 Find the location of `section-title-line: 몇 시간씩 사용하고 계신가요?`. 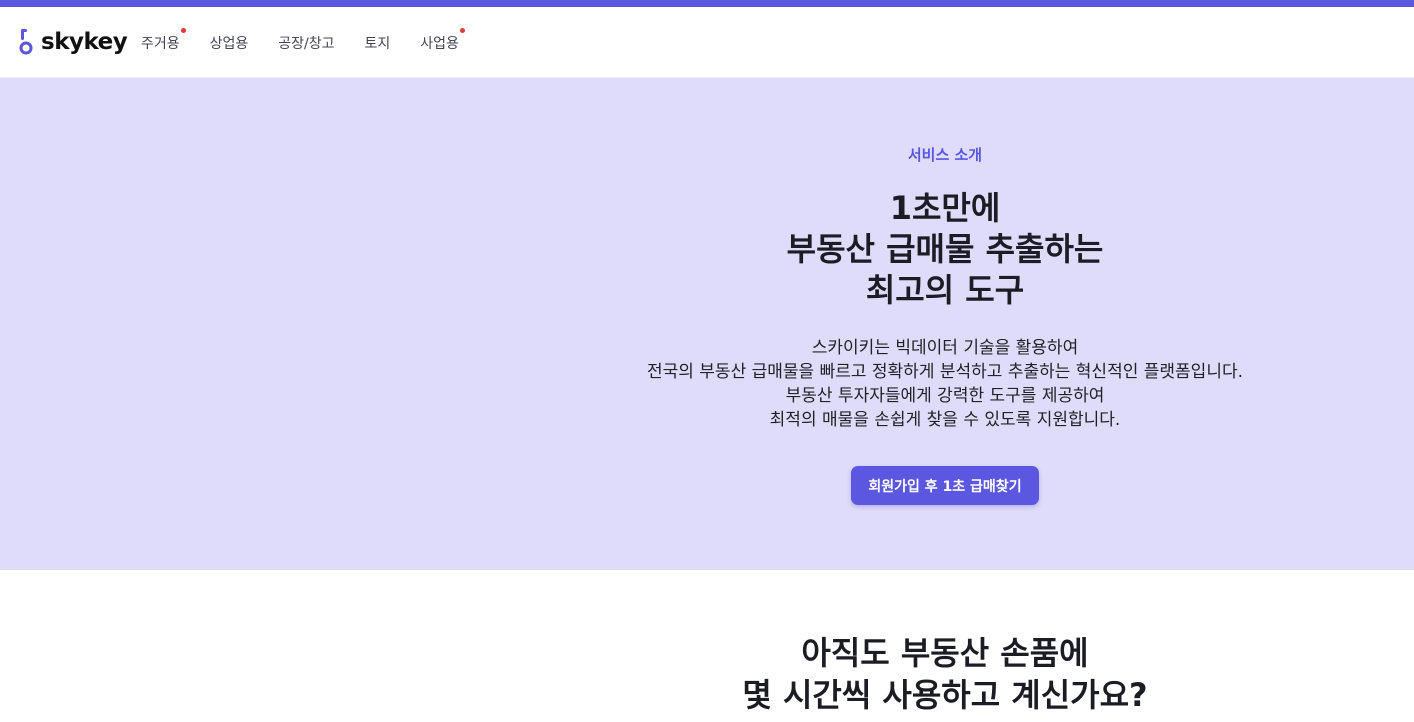

section-title-line: 몇 시간씩 사용하고 계신가요? is located at coordinates (945, 695).